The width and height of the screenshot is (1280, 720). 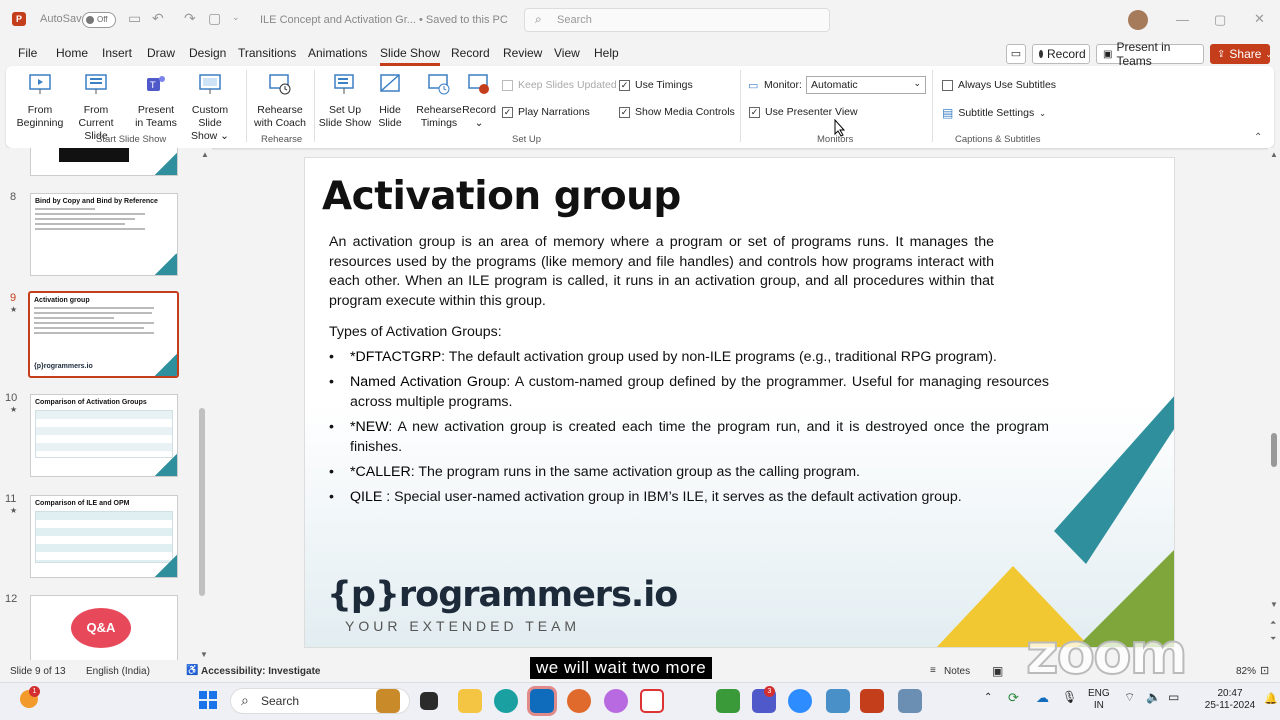 I want to click on tray-chevron-icon: ⌃, so click(x=988, y=697).